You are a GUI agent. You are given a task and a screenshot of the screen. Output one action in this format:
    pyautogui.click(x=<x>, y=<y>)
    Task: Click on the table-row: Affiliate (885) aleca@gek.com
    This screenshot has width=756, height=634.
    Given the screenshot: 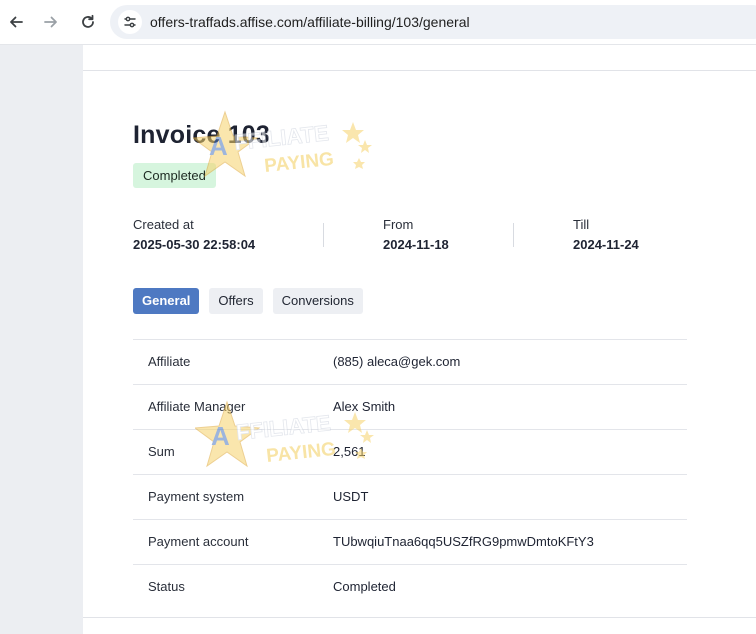 What is the action you would take?
    pyautogui.click(x=410, y=361)
    